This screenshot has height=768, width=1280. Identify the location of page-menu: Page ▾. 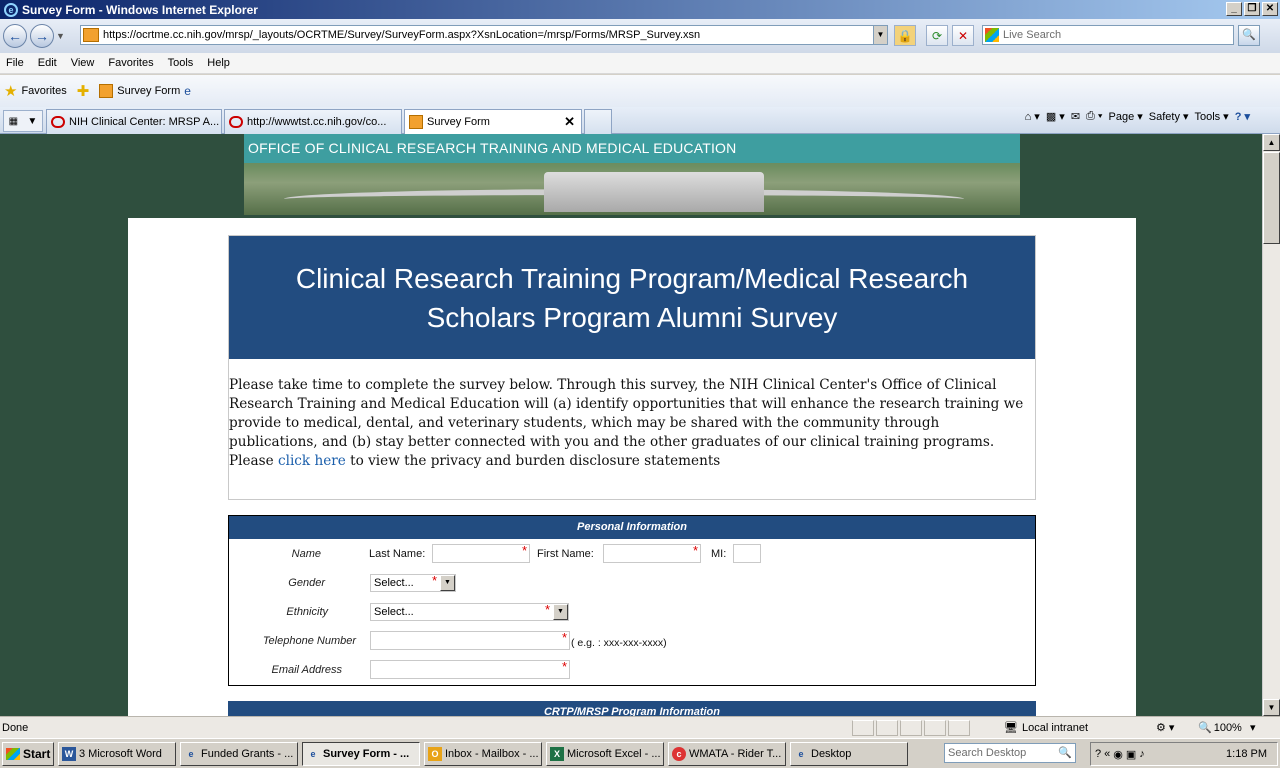
(1125, 117).